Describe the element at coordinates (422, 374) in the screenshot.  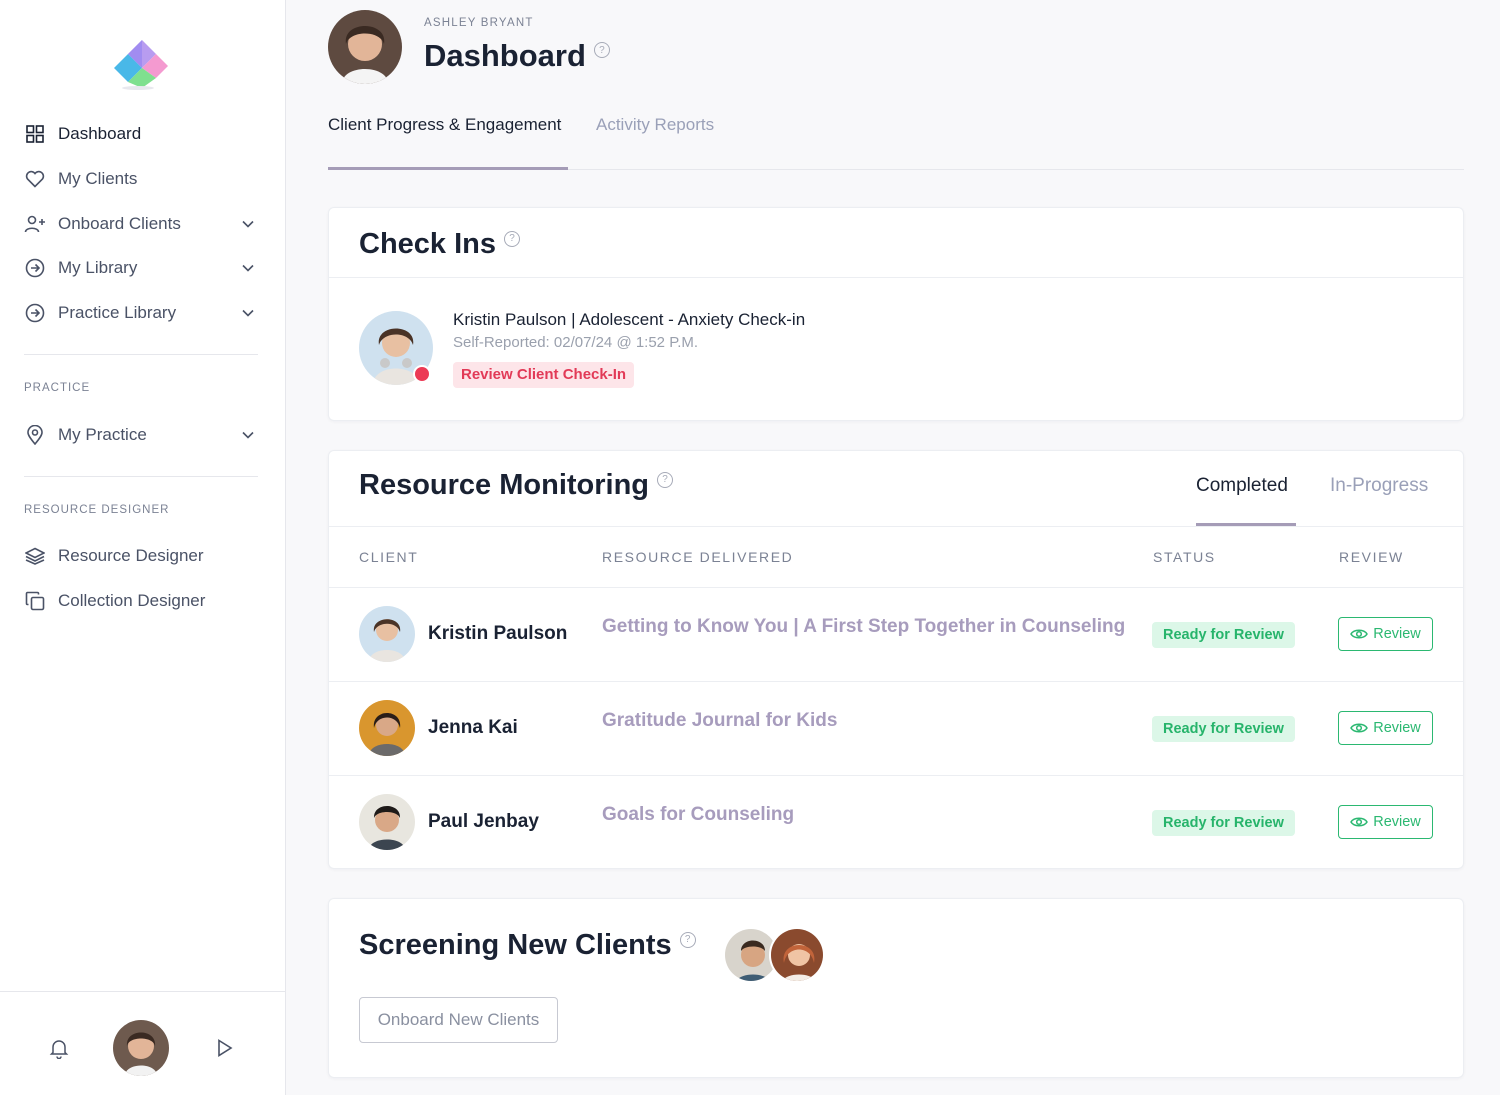
I see `unread-dot` at that location.